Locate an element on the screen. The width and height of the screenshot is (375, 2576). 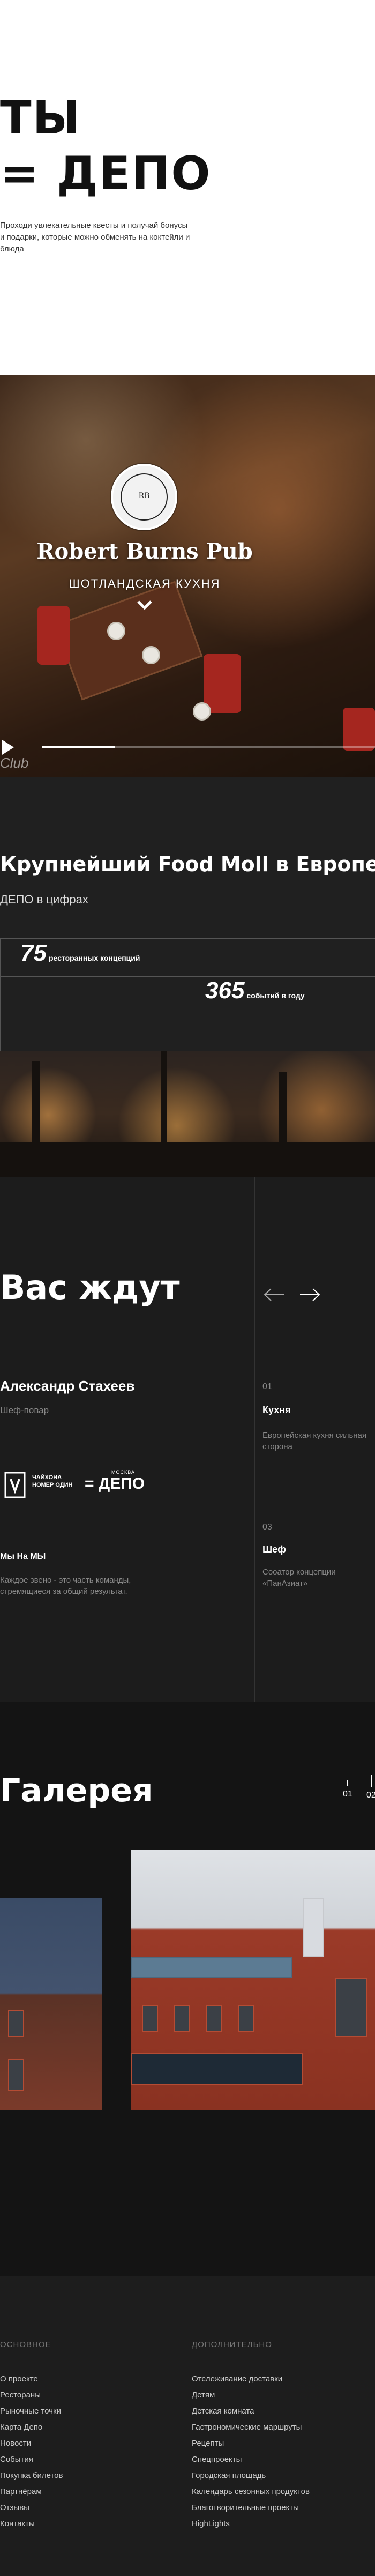
footer-link: Карта Депо is located at coordinates (31, 2428).